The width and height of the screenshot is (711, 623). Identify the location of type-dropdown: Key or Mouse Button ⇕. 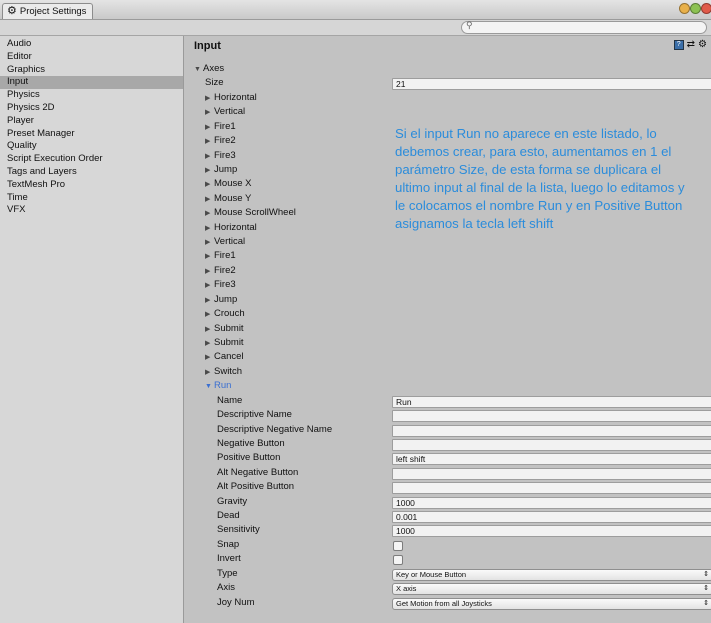
(551, 574).